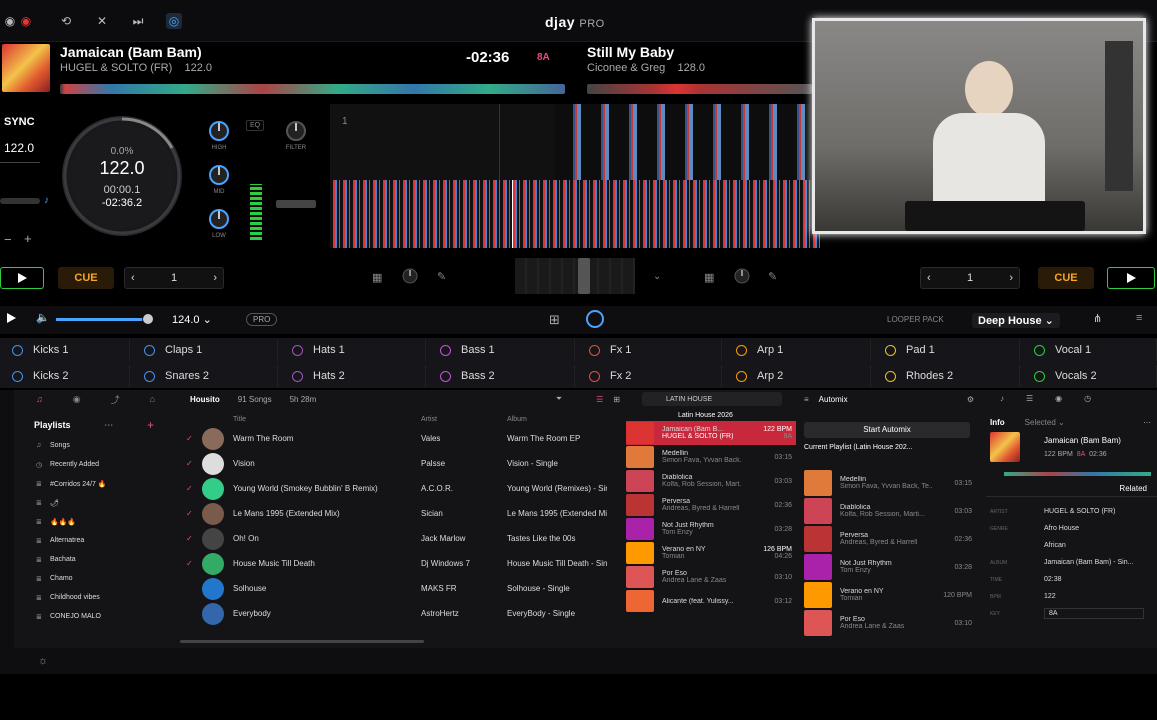  I want to click on music-note-icon: ♪, so click(1002, 398).